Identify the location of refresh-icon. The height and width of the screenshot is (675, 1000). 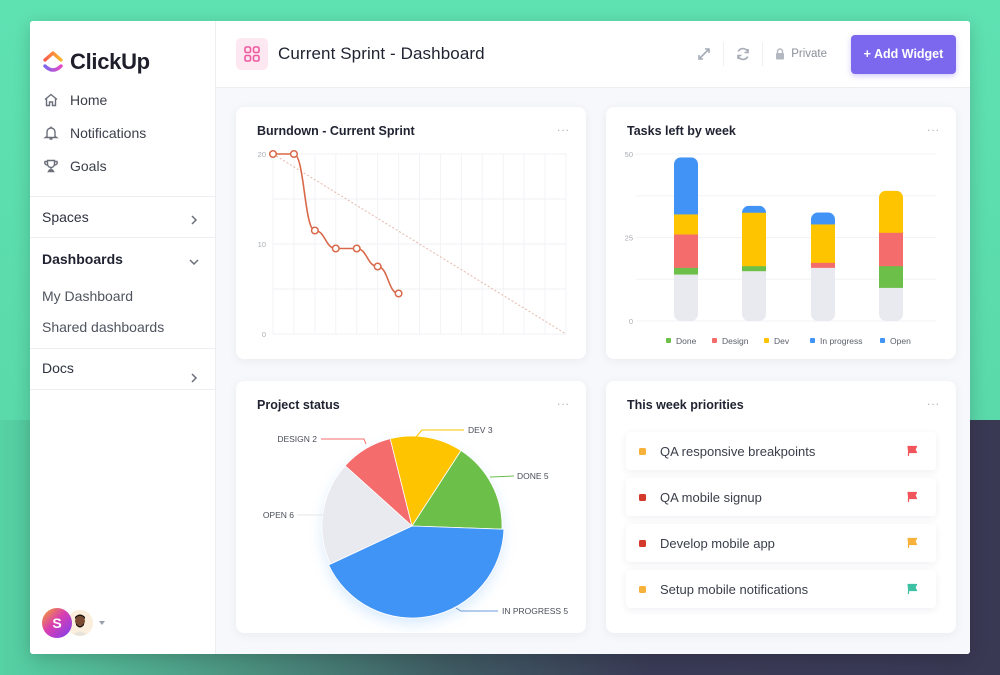
(743, 54).